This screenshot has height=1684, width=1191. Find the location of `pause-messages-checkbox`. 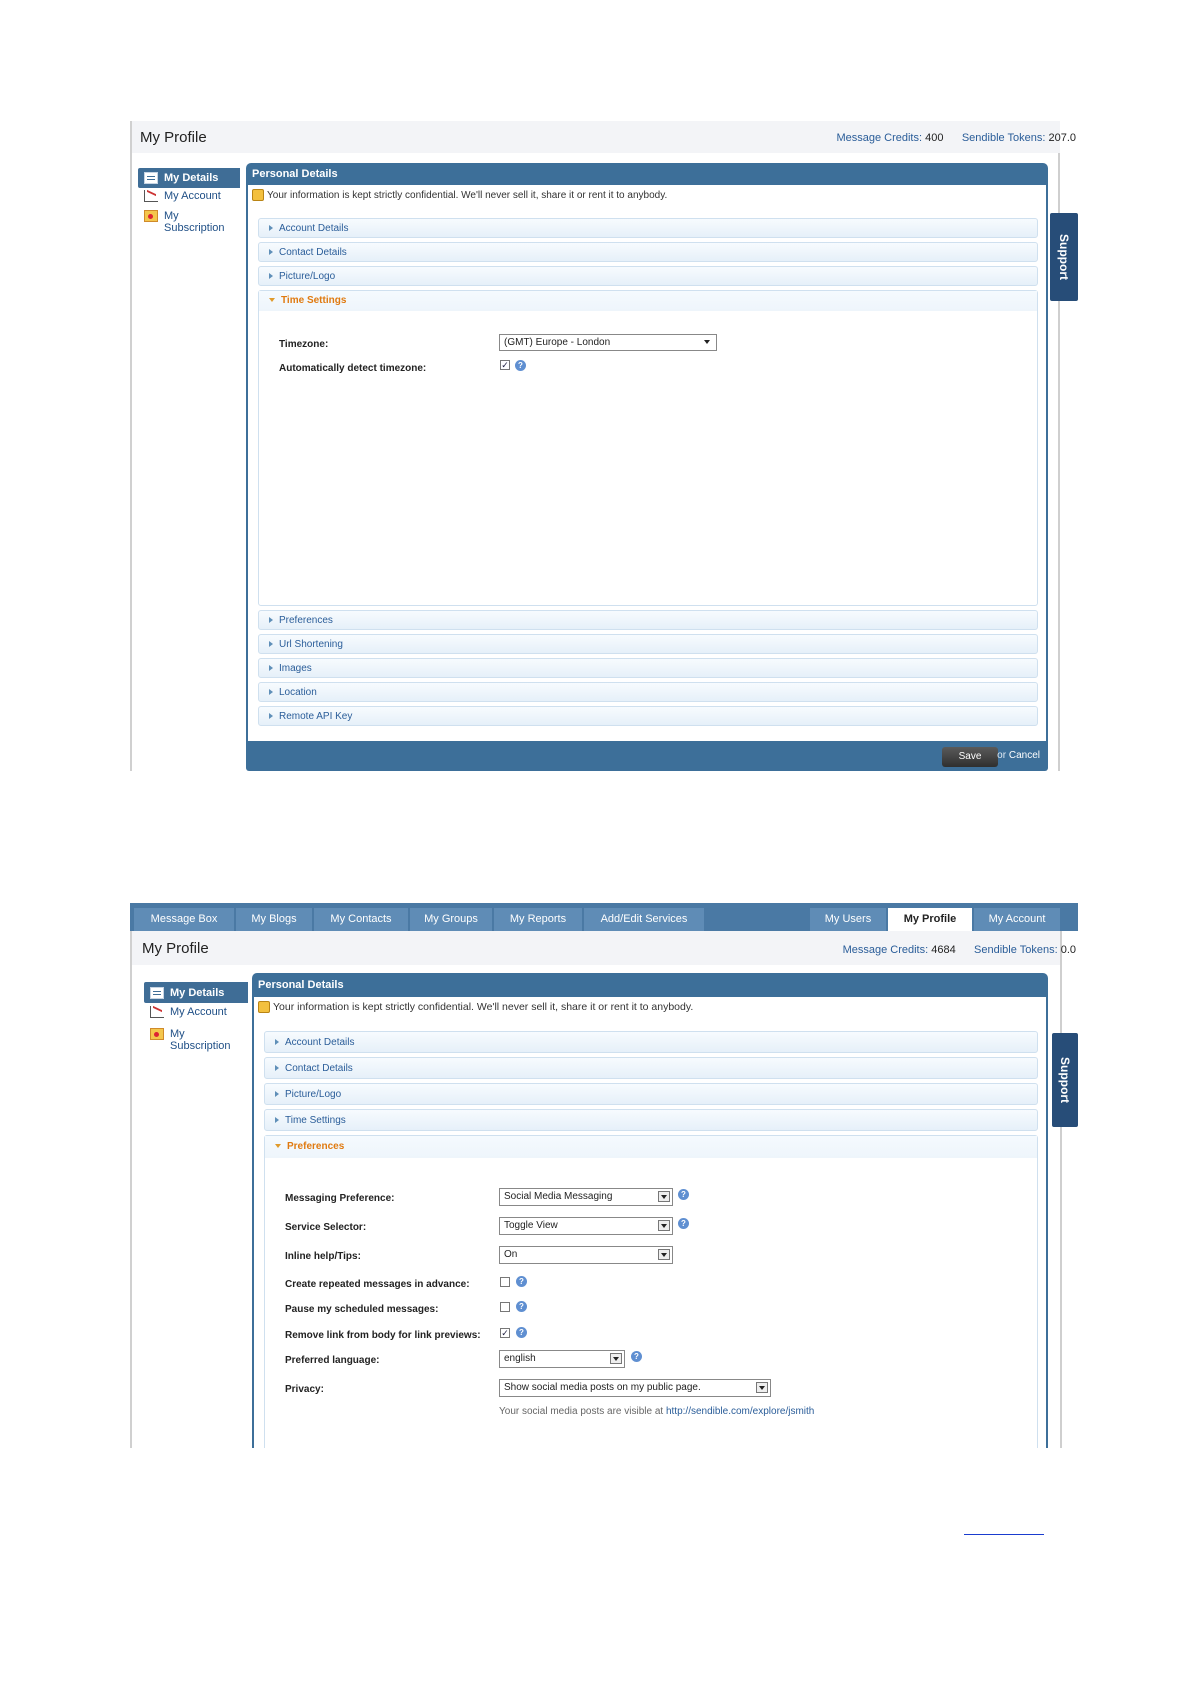

pause-messages-checkbox is located at coordinates (505, 1307).